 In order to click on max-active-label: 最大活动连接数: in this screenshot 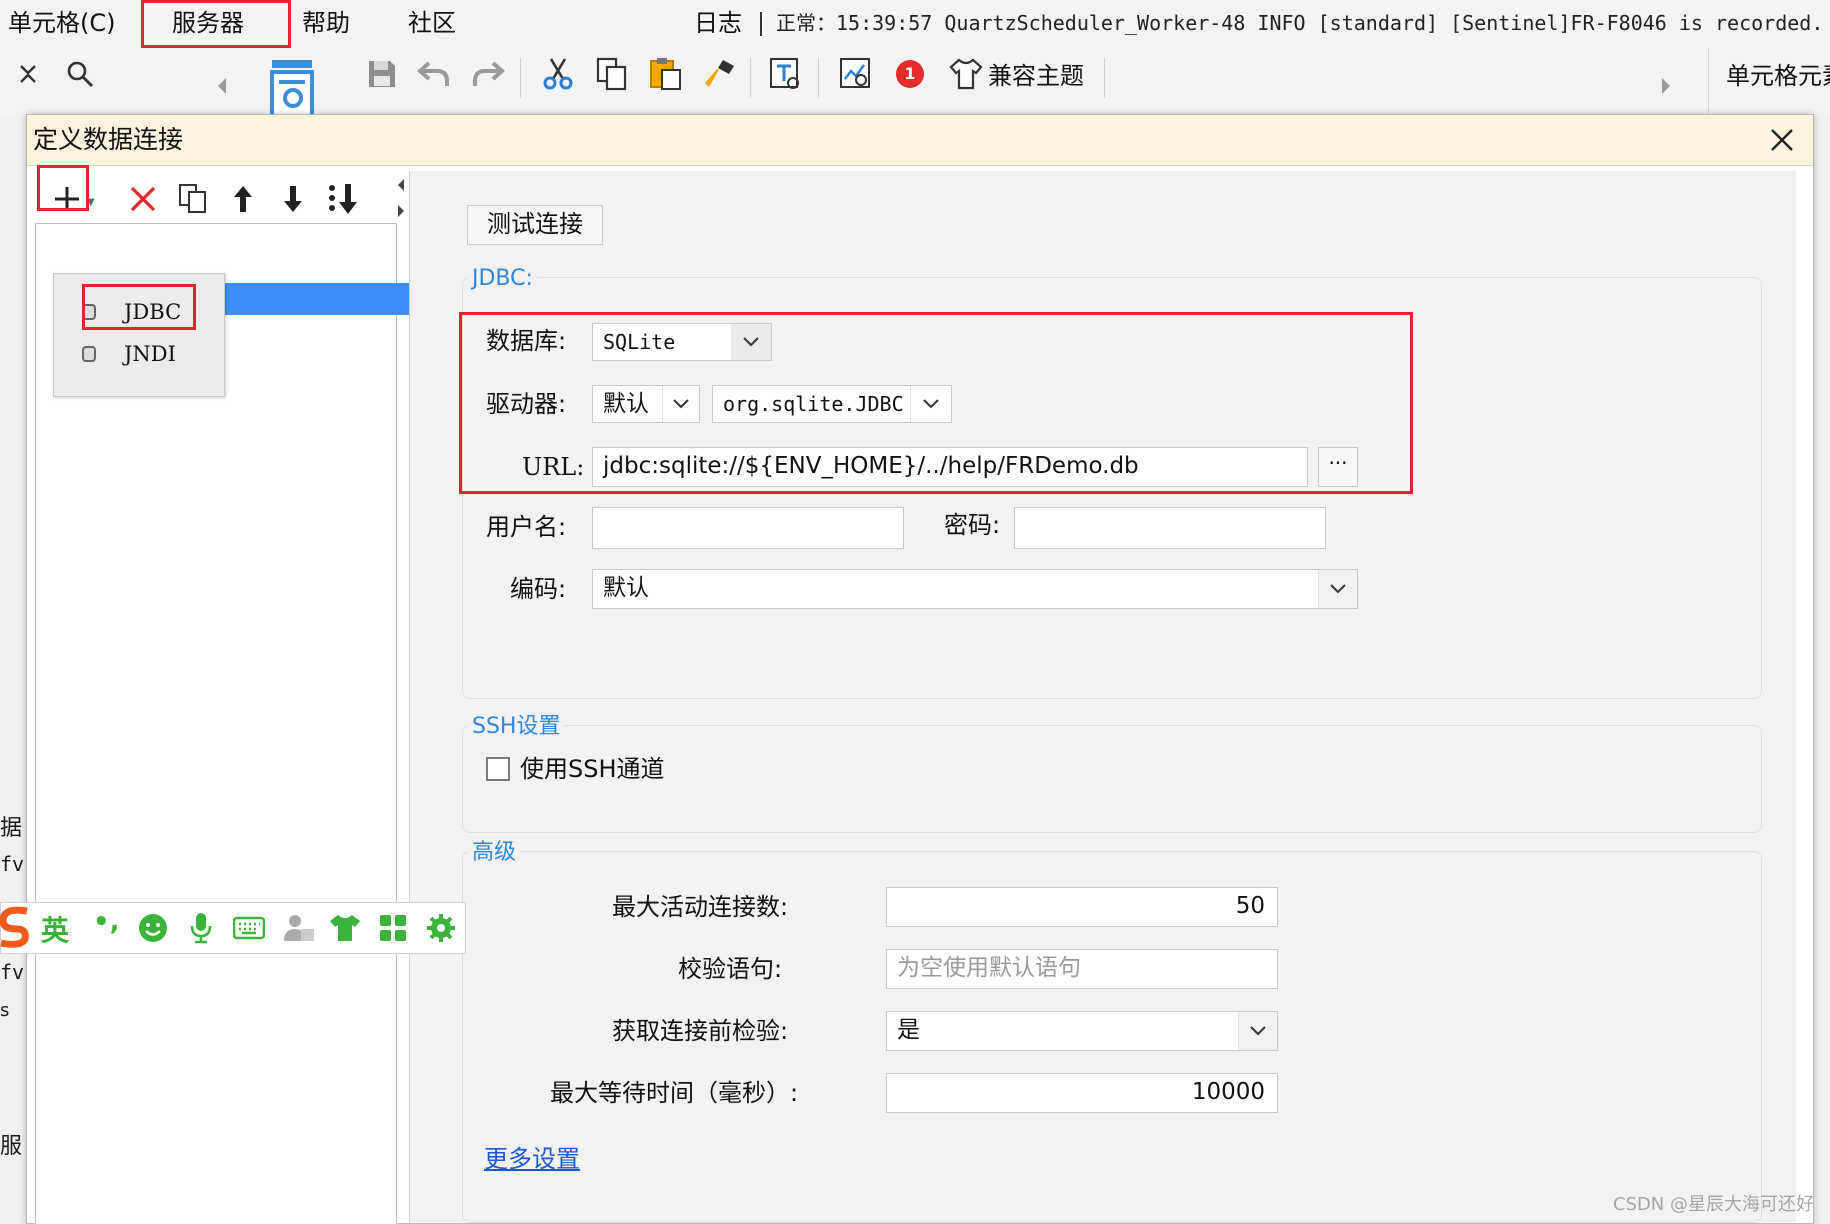, I will do `click(700, 907)`.